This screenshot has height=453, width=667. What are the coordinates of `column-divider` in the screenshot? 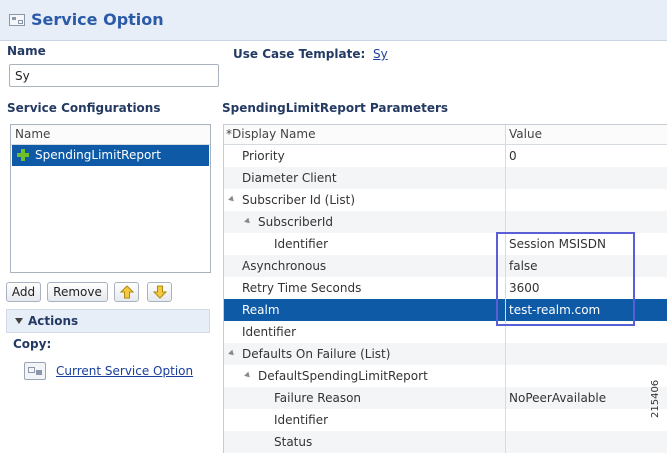 It's located at (505, 289).